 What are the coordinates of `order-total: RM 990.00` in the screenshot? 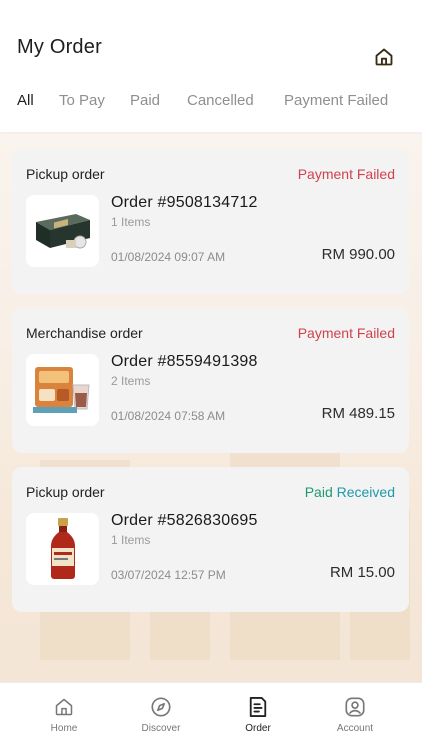 It's located at (358, 254).